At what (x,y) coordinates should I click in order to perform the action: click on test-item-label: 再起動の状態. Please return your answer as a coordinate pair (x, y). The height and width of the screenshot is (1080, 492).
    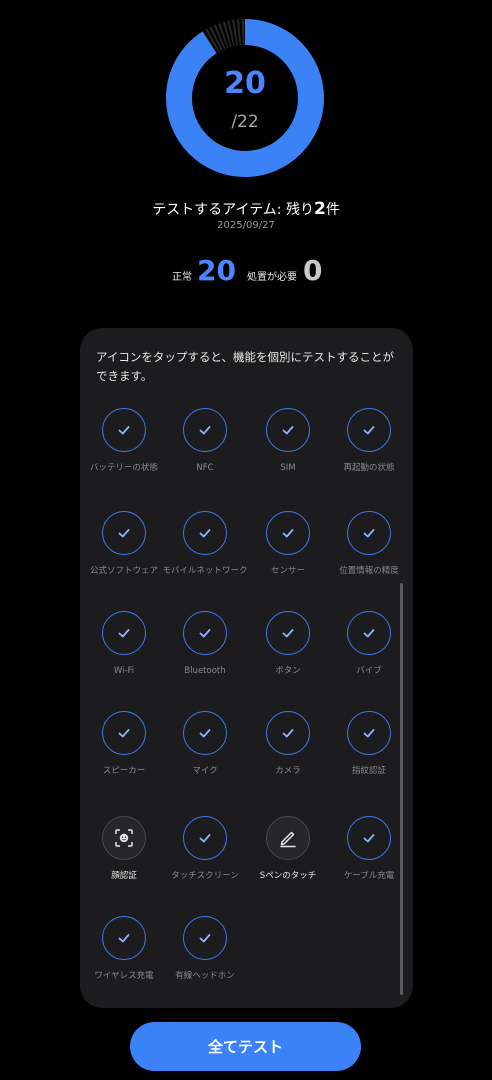
    Looking at the image, I should click on (369, 468).